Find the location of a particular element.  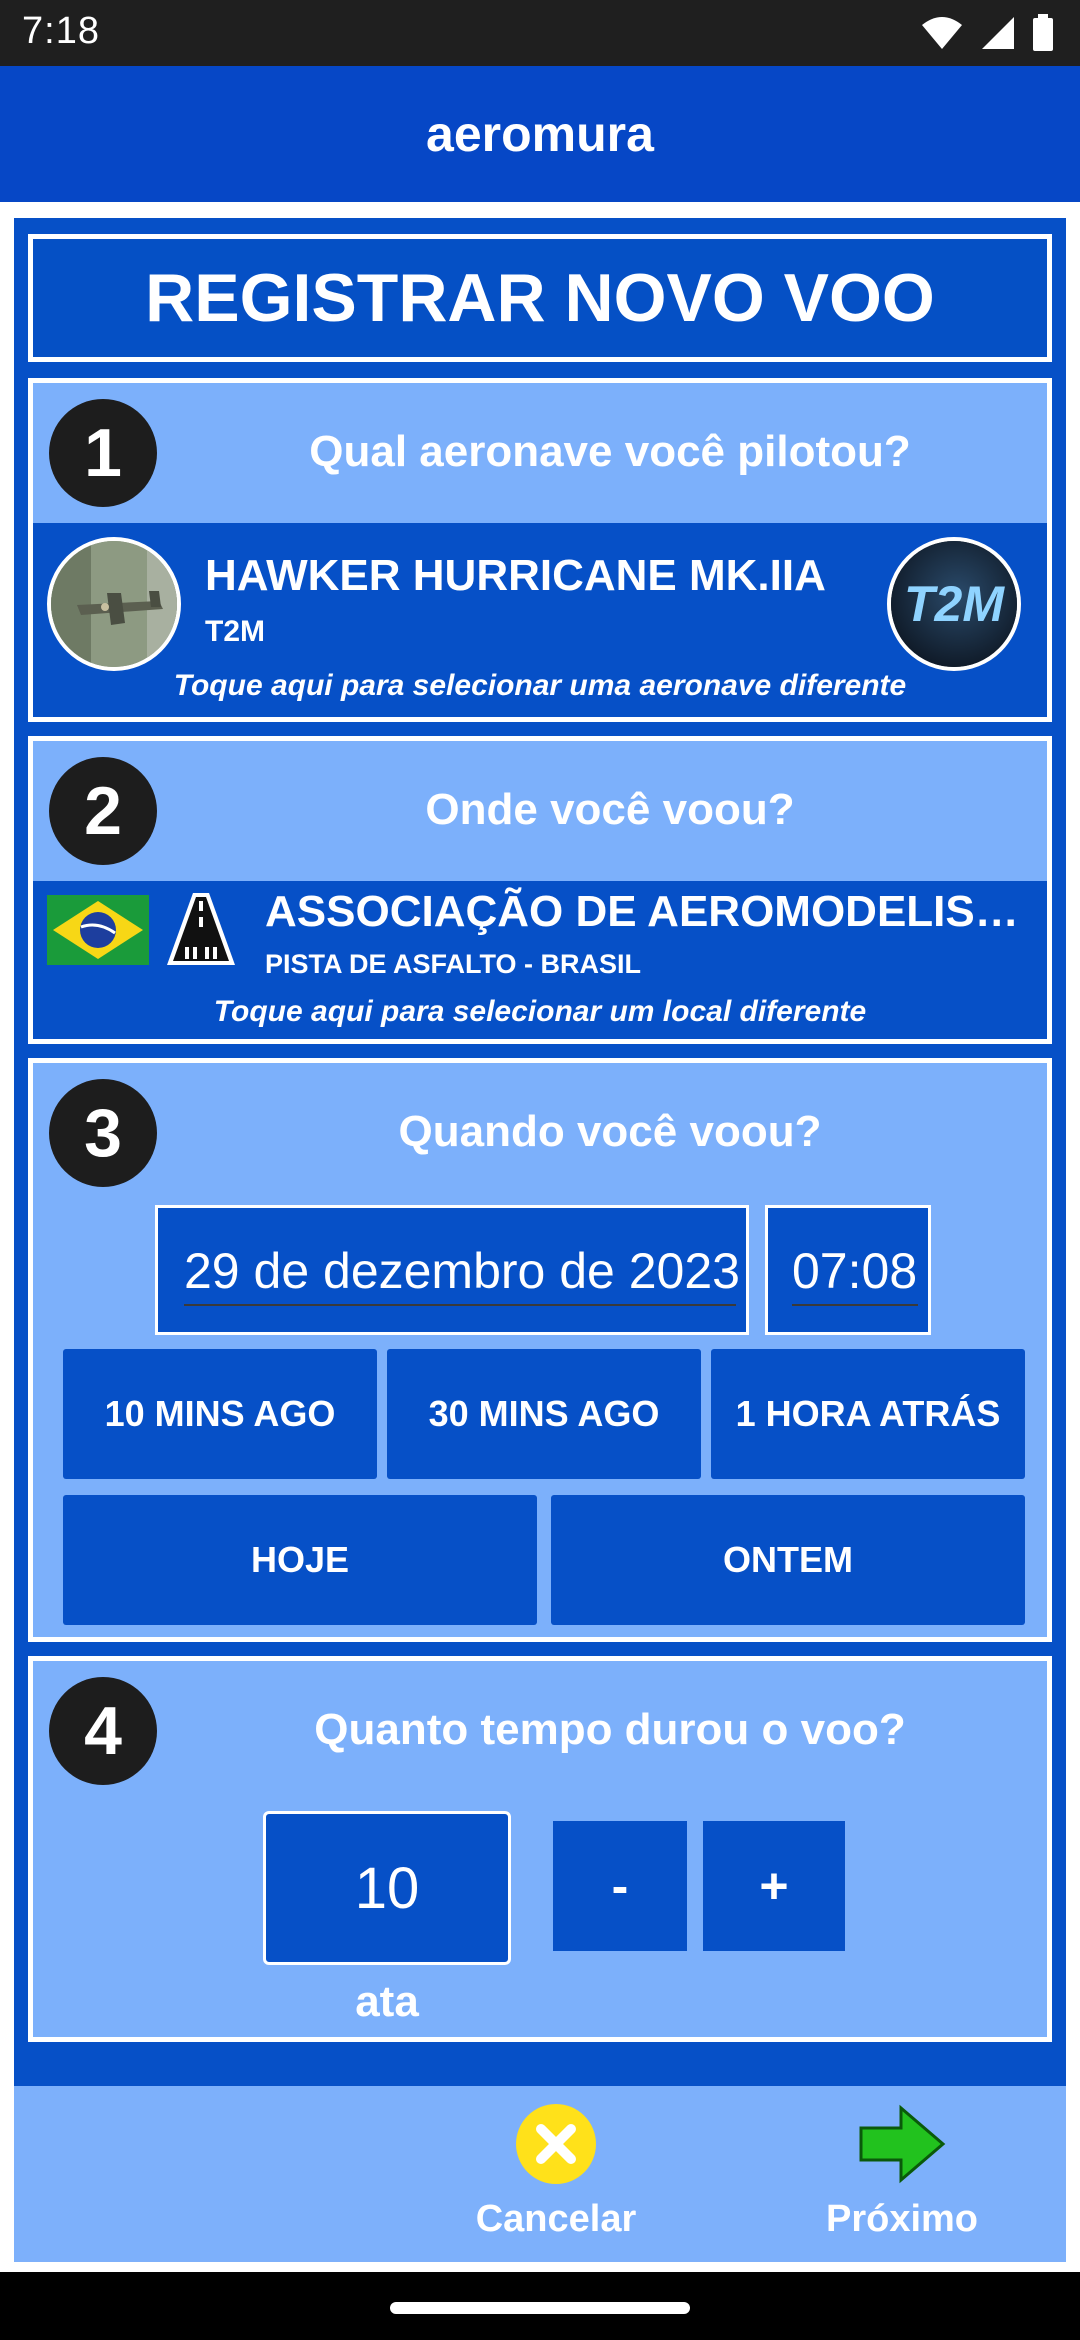

home-gesture-handle is located at coordinates (540, 2308).